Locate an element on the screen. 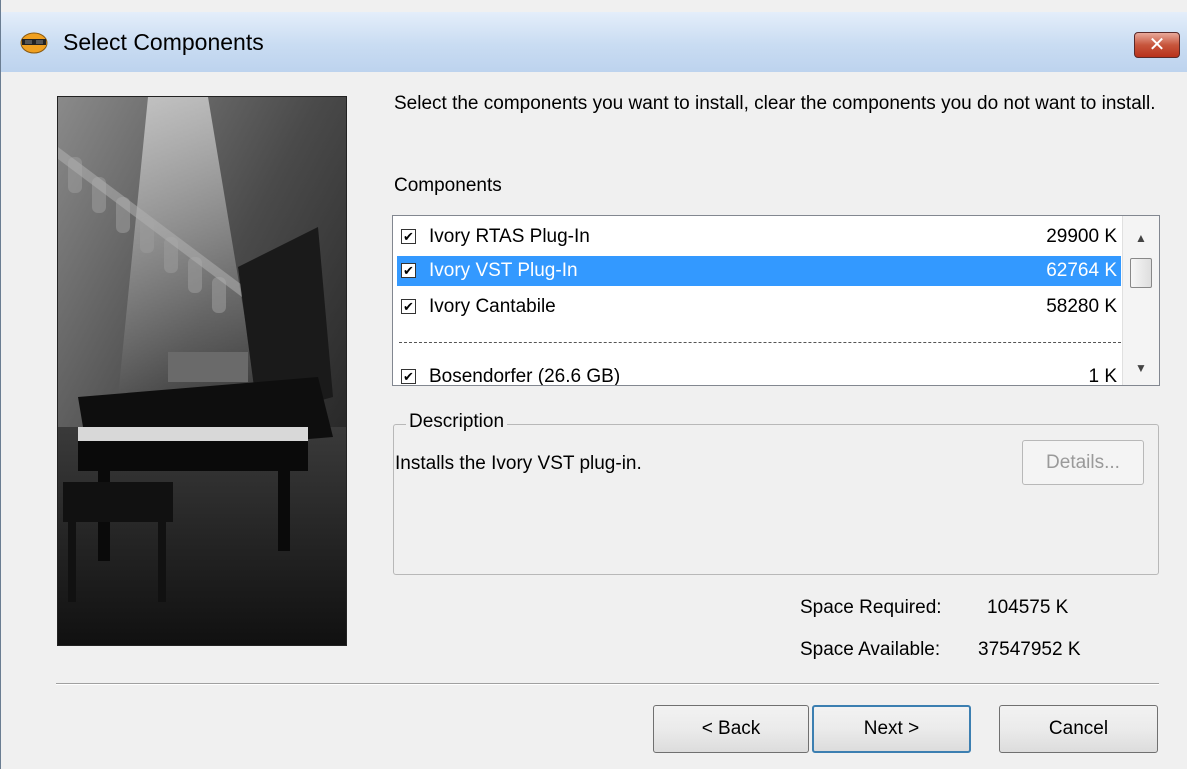  description-text: Installs the Ivory VST plug-in. is located at coordinates (518, 463).